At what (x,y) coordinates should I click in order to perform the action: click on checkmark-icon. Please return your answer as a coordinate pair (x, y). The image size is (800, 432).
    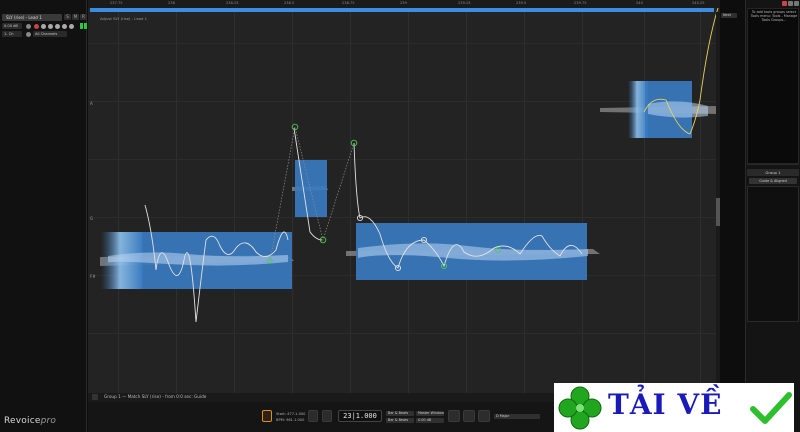
    Looking at the image, I should click on (771, 408).